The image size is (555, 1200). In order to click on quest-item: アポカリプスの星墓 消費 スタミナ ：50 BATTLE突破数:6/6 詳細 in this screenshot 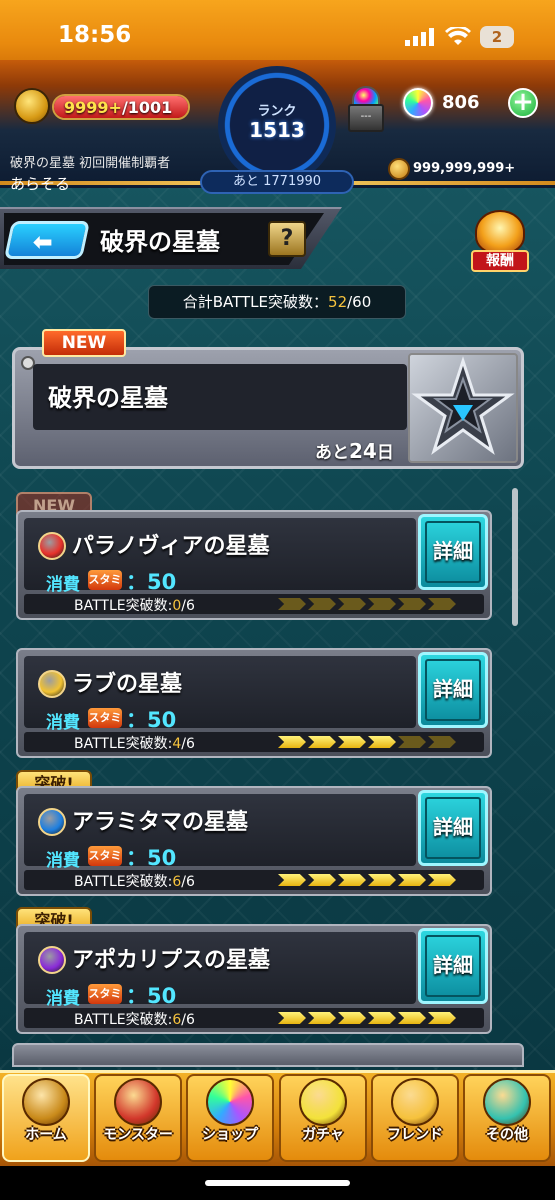, I will do `click(254, 979)`.